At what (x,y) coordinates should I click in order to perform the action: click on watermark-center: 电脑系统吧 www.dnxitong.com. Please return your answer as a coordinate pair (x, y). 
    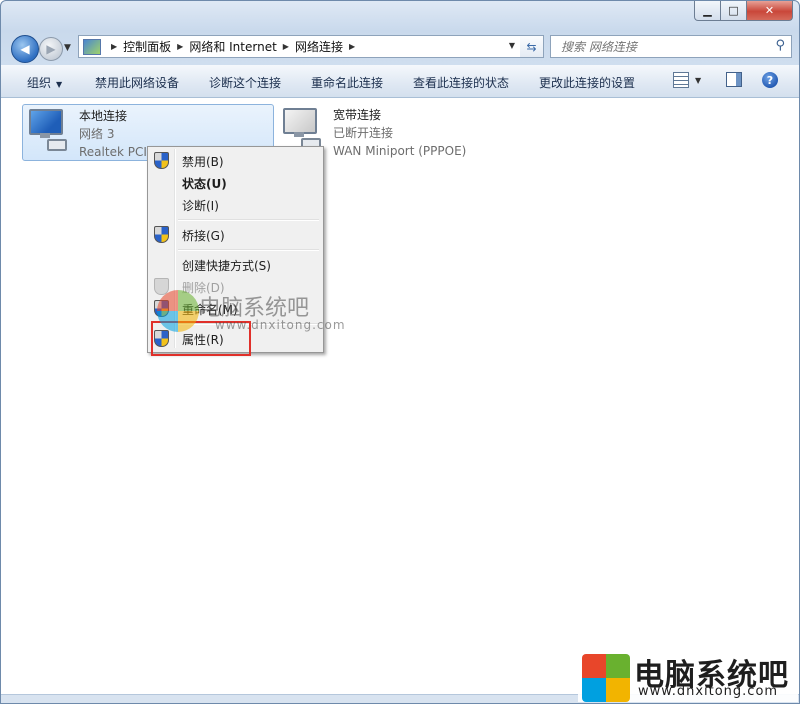
    Looking at the image, I should click on (257, 313).